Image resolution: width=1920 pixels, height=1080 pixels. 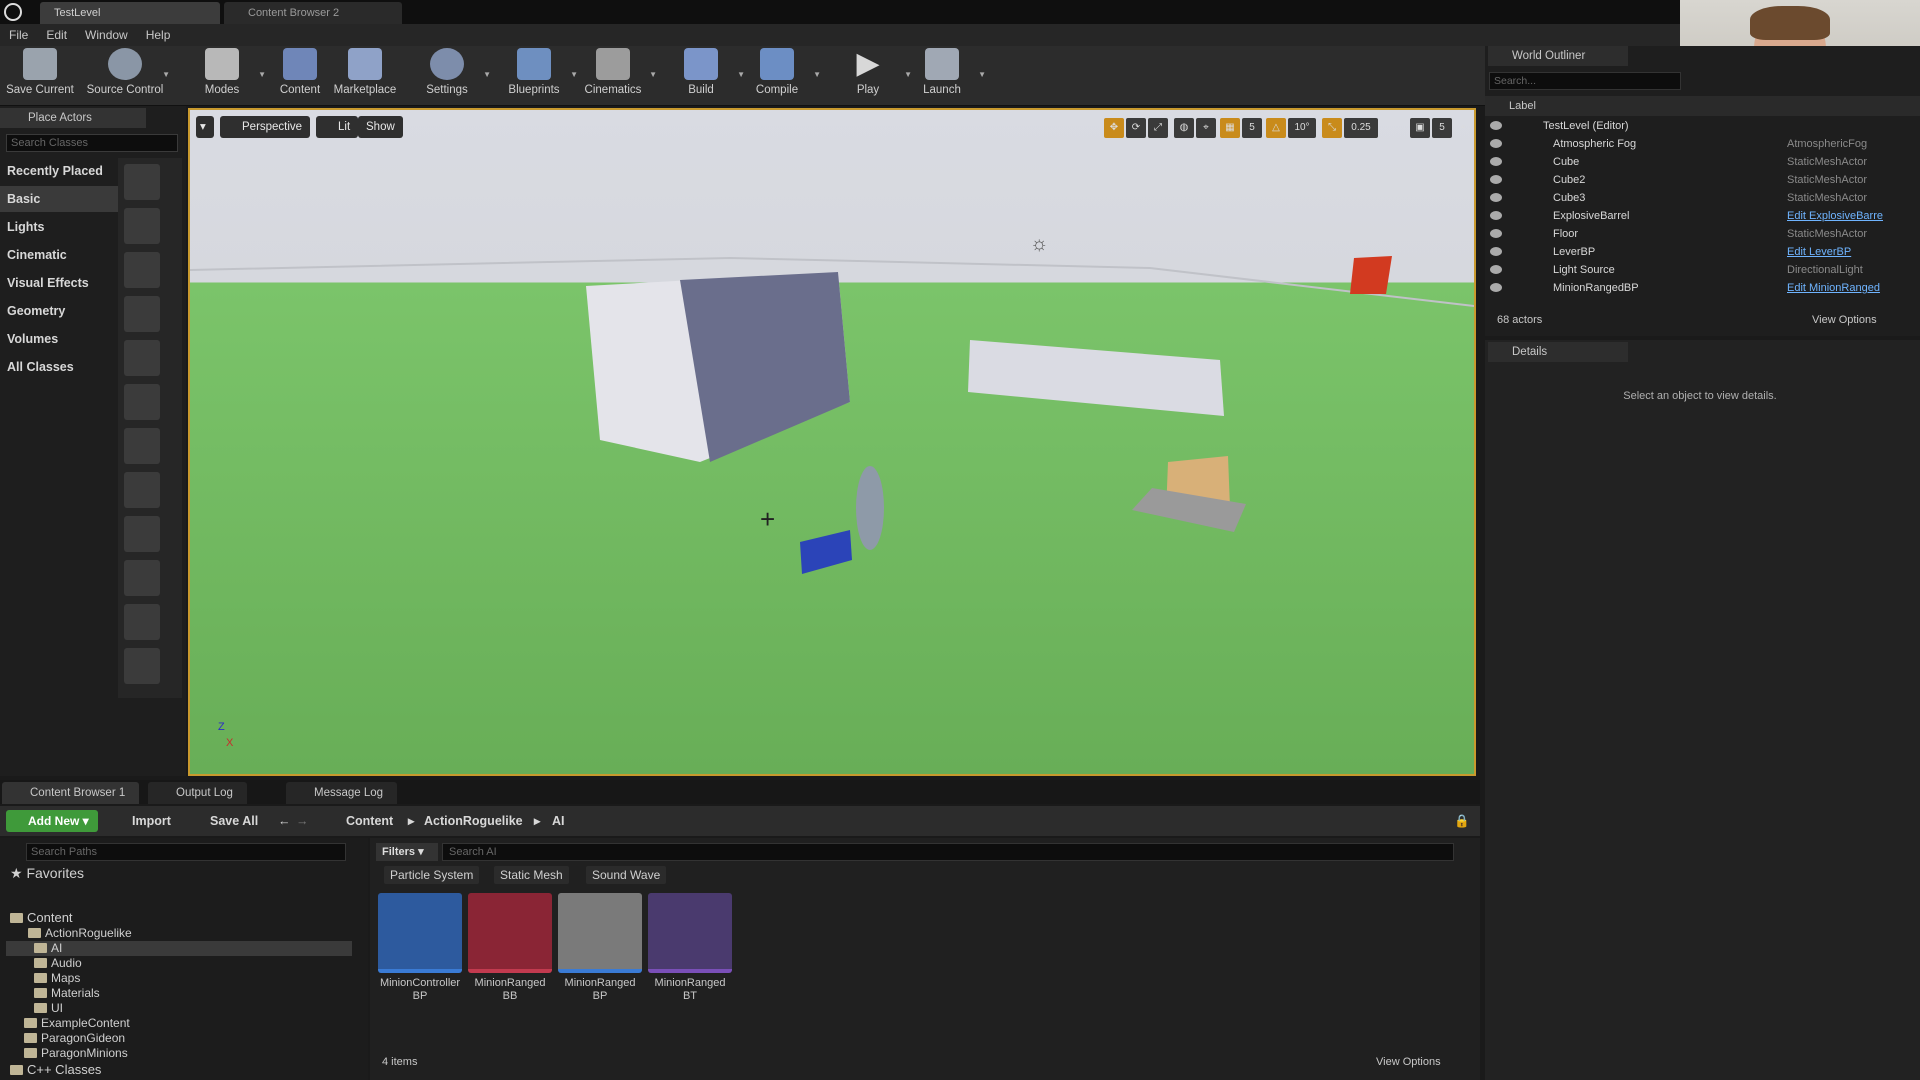 What do you see at coordinates (690, 948) in the screenshot?
I see `asset-tile: MinionRanged BT` at bounding box center [690, 948].